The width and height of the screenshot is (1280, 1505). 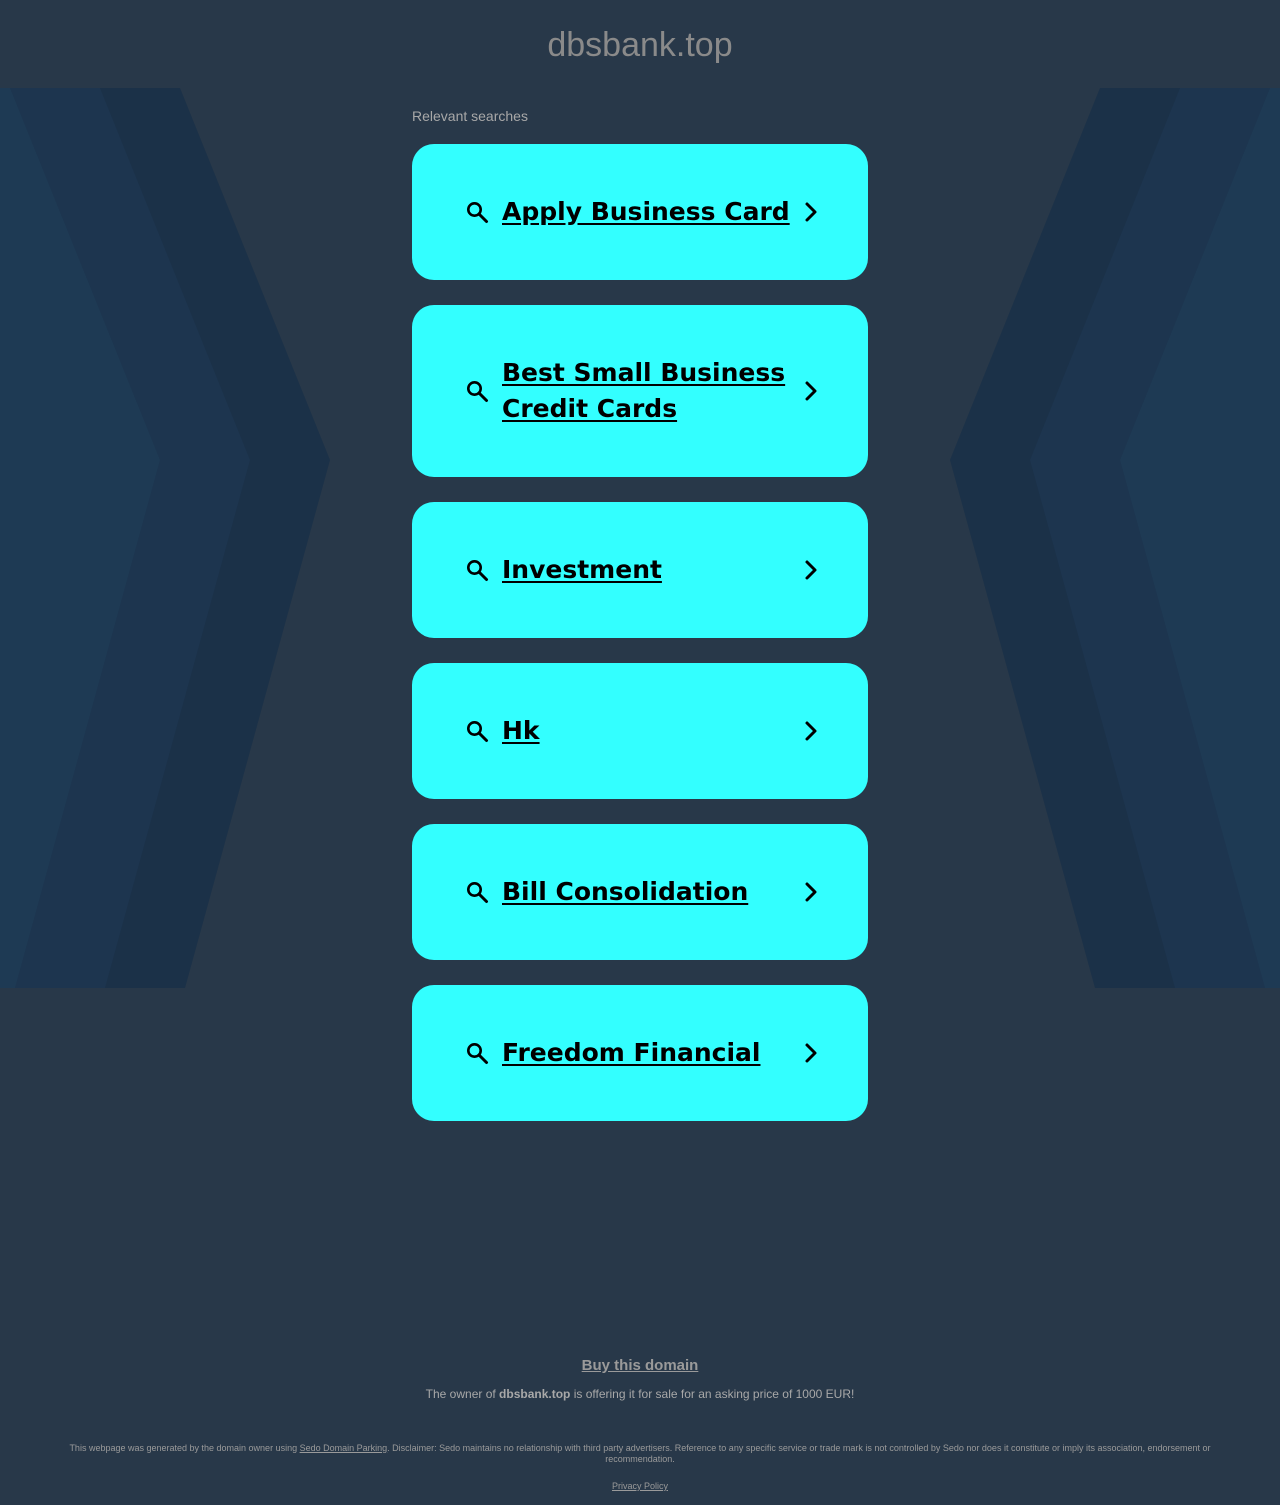 What do you see at coordinates (640, 1366) in the screenshot?
I see `buy-domain-link: Buy this domain` at bounding box center [640, 1366].